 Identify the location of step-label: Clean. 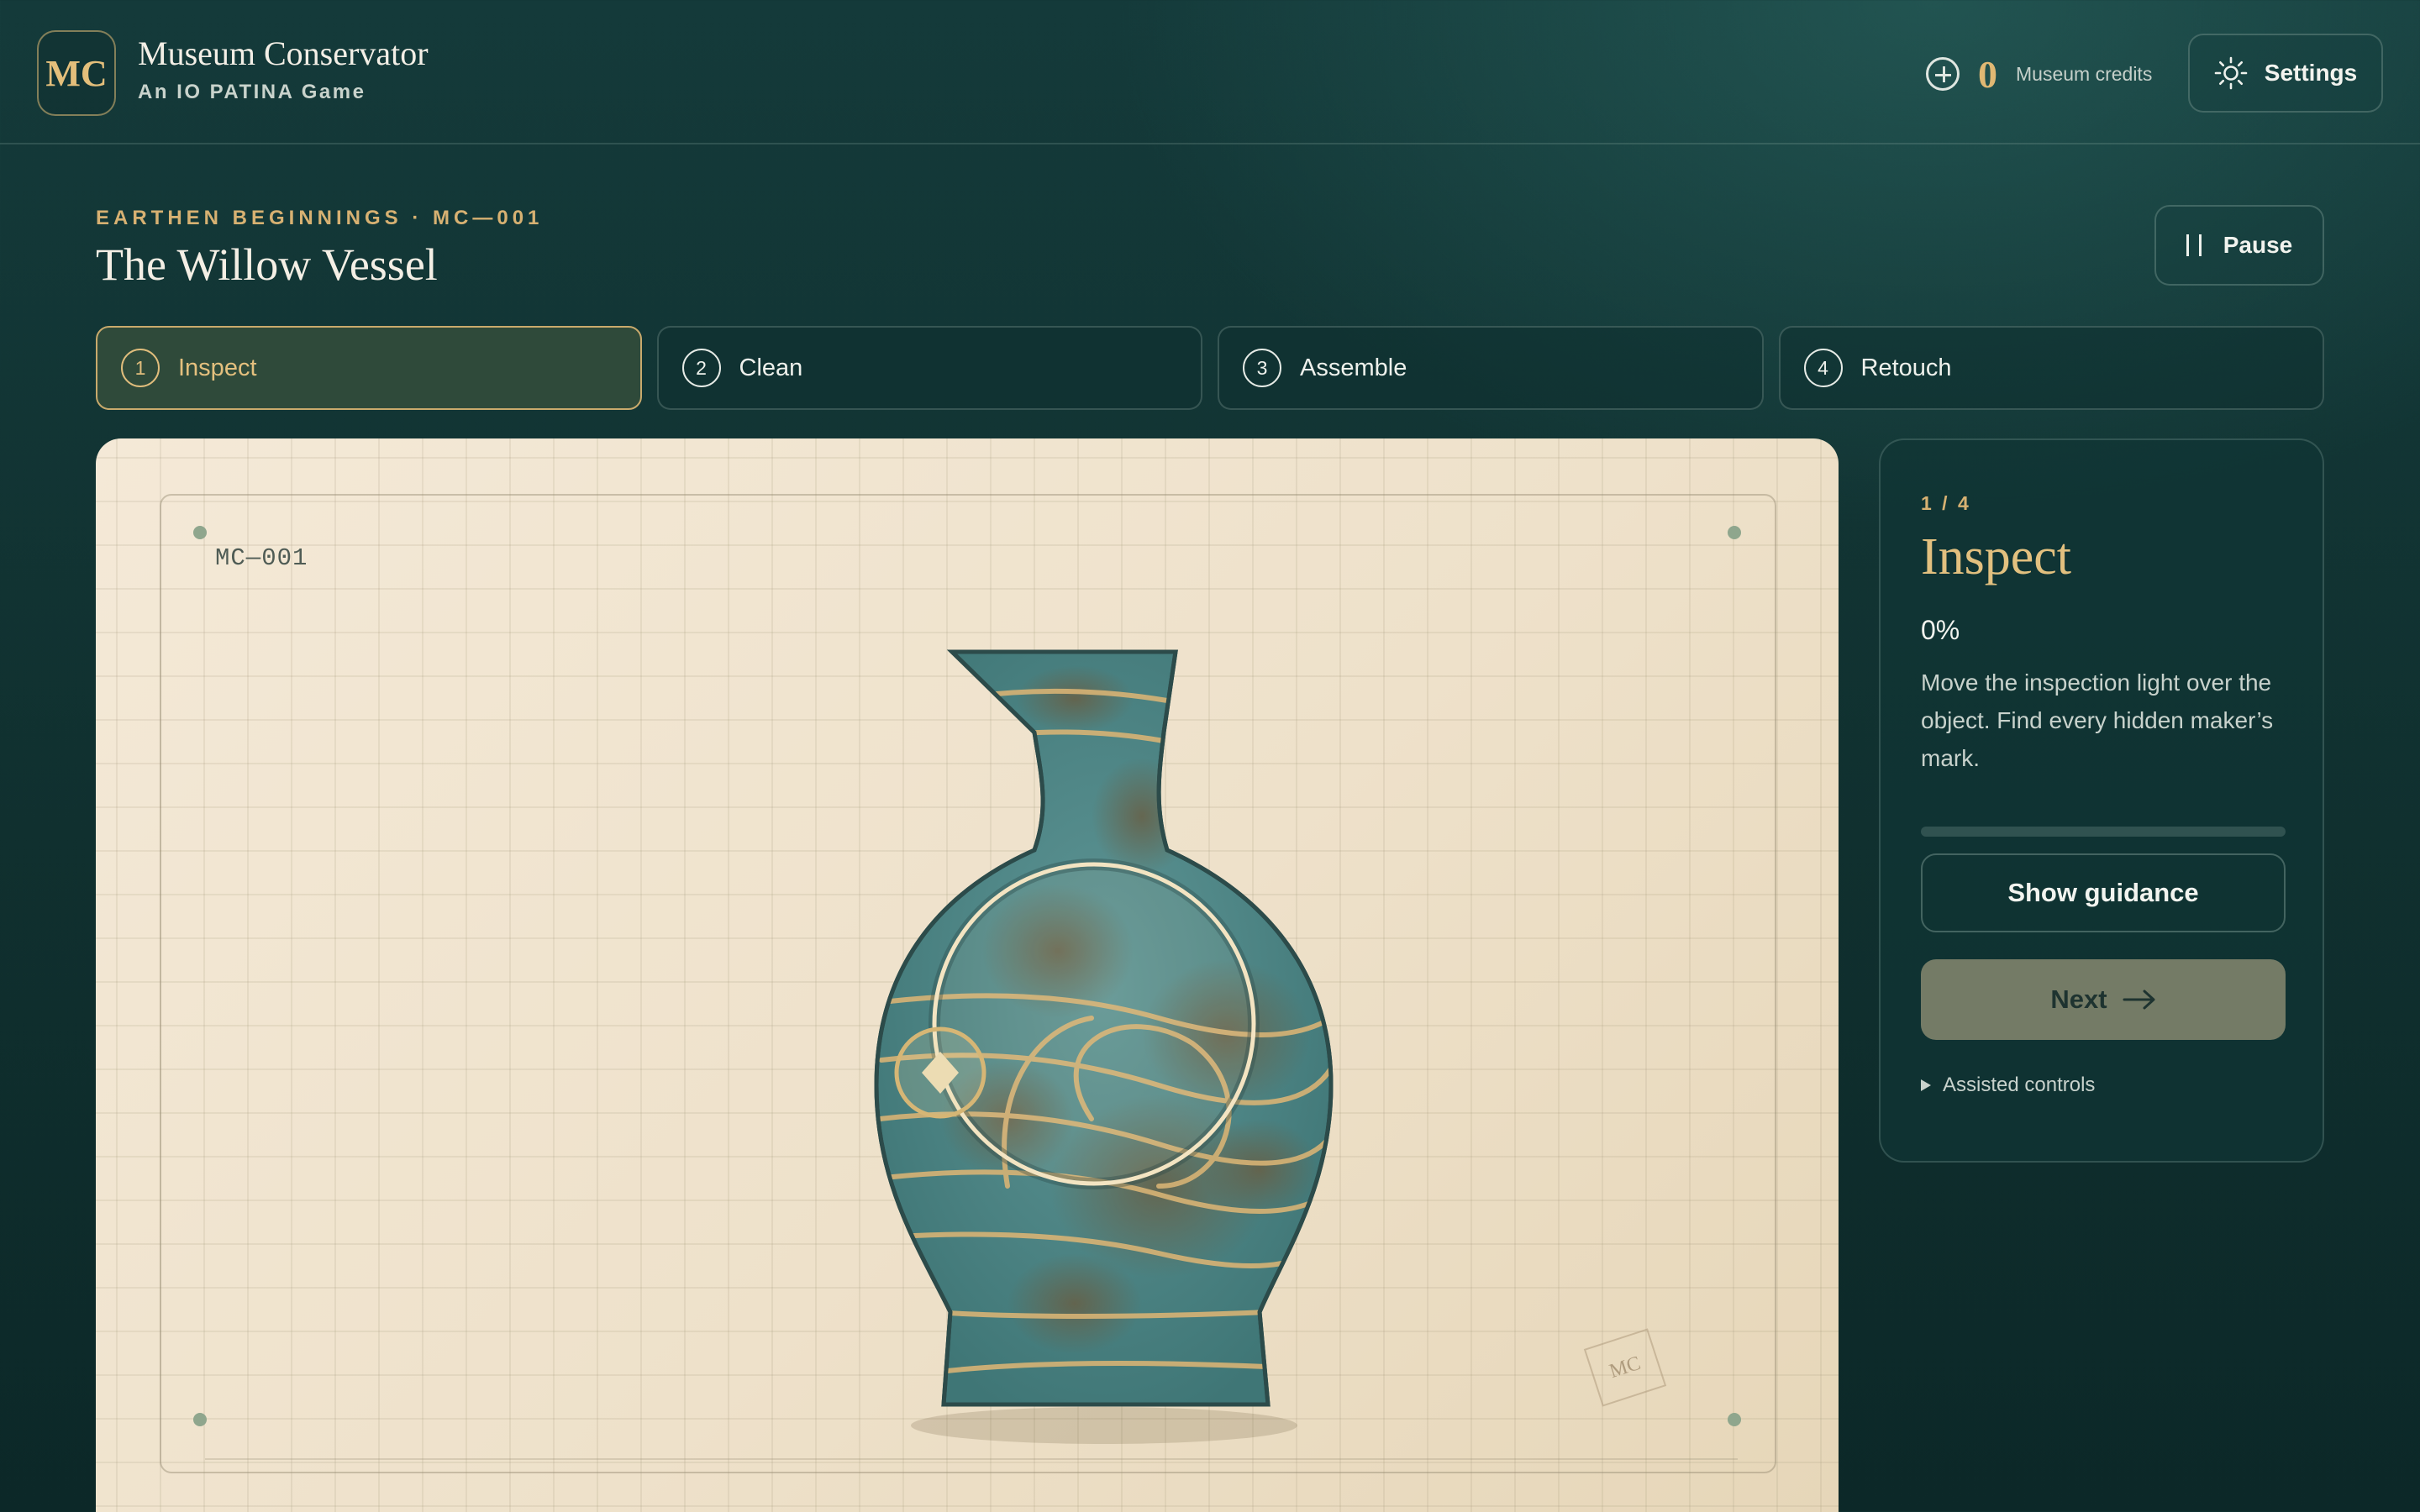
(771, 367).